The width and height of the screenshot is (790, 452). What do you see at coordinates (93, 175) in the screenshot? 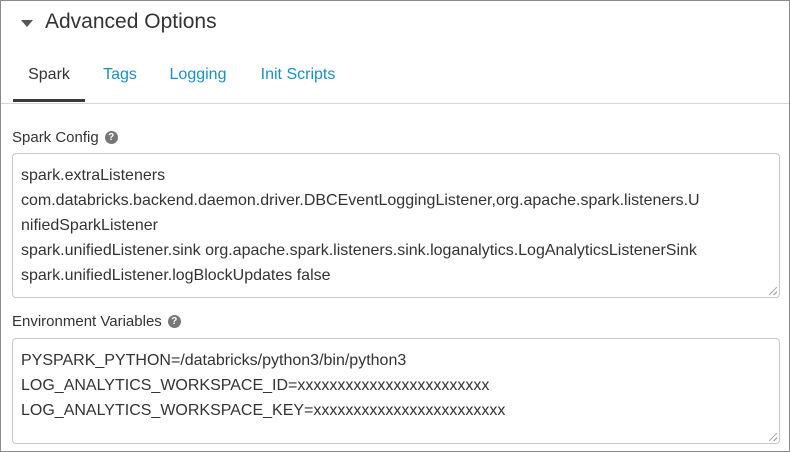
I see `spark-config-line: spark.extraListeners` at bounding box center [93, 175].